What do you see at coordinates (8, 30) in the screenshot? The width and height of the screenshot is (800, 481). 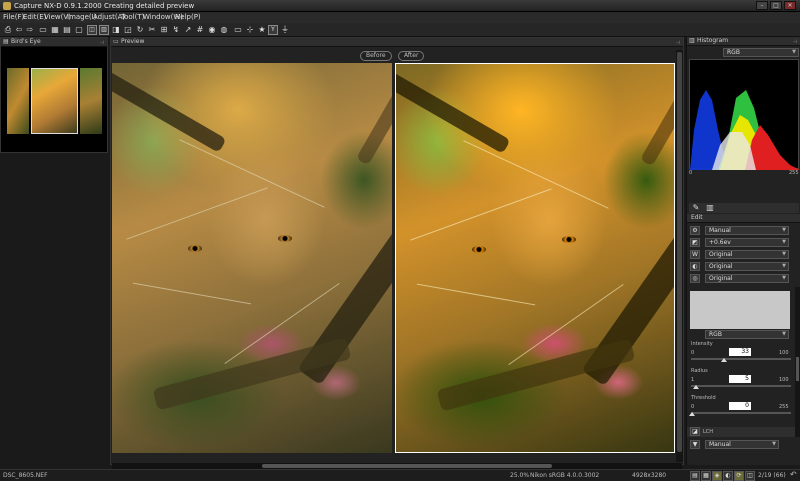 I see `print-icon: ⎙` at bounding box center [8, 30].